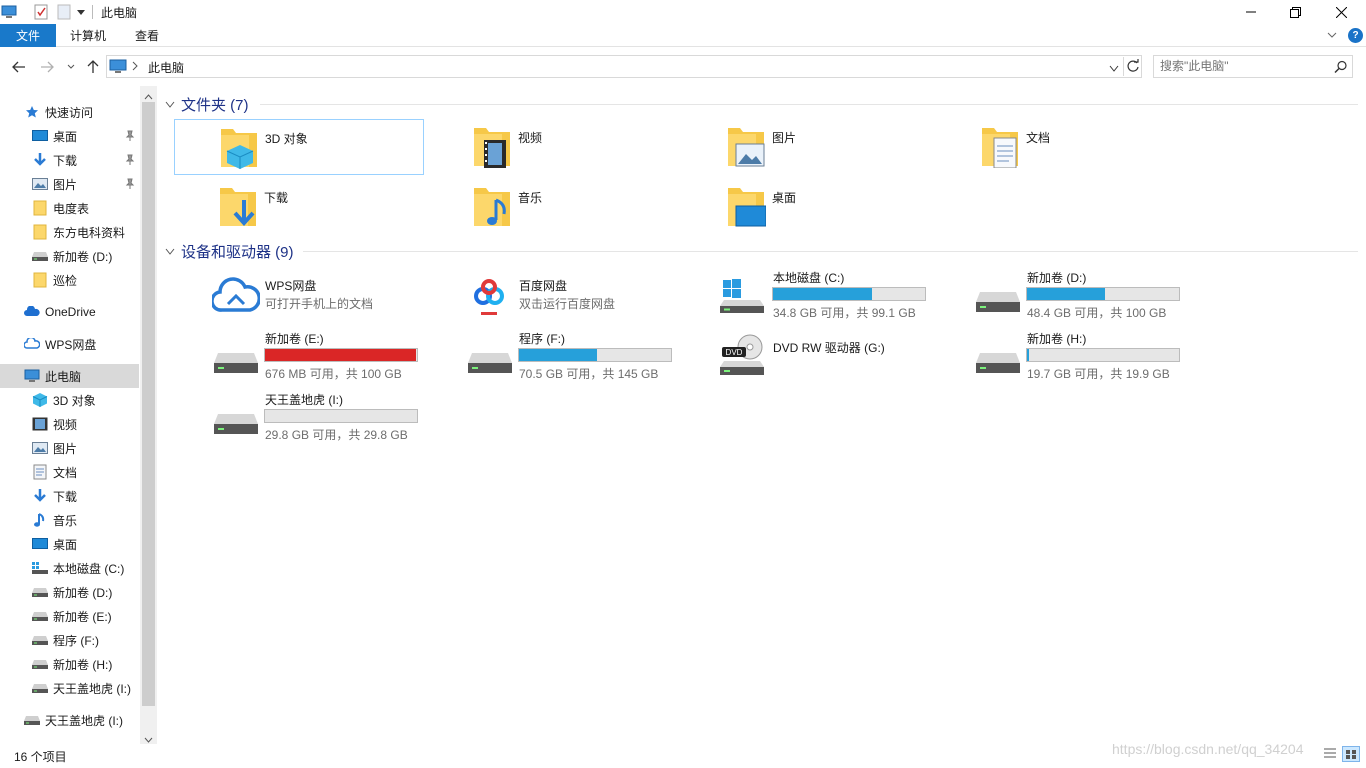 The width and height of the screenshot is (1366, 768). What do you see at coordinates (299, 207) in the screenshot?
I see `folder-tile-downloads: 下载` at bounding box center [299, 207].